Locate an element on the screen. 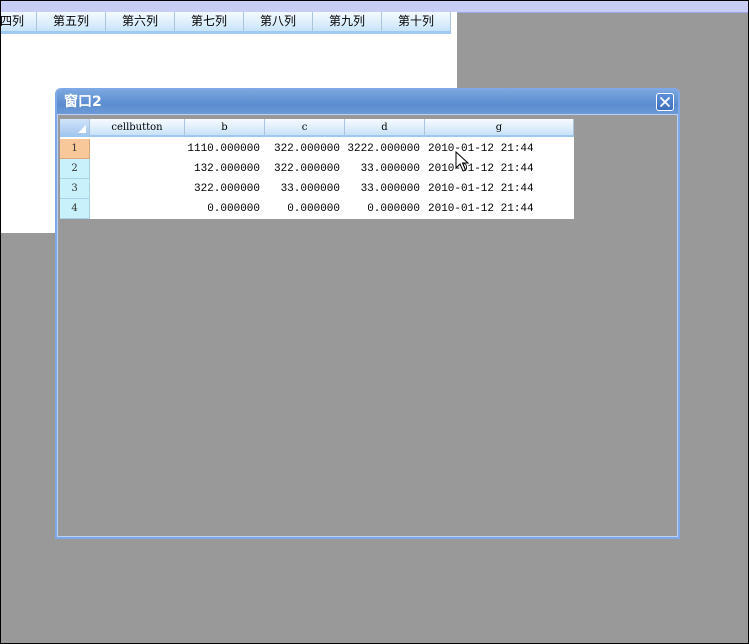 The image size is (749, 644). bg-column-header: 第十列 is located at coordinates (416, 21).